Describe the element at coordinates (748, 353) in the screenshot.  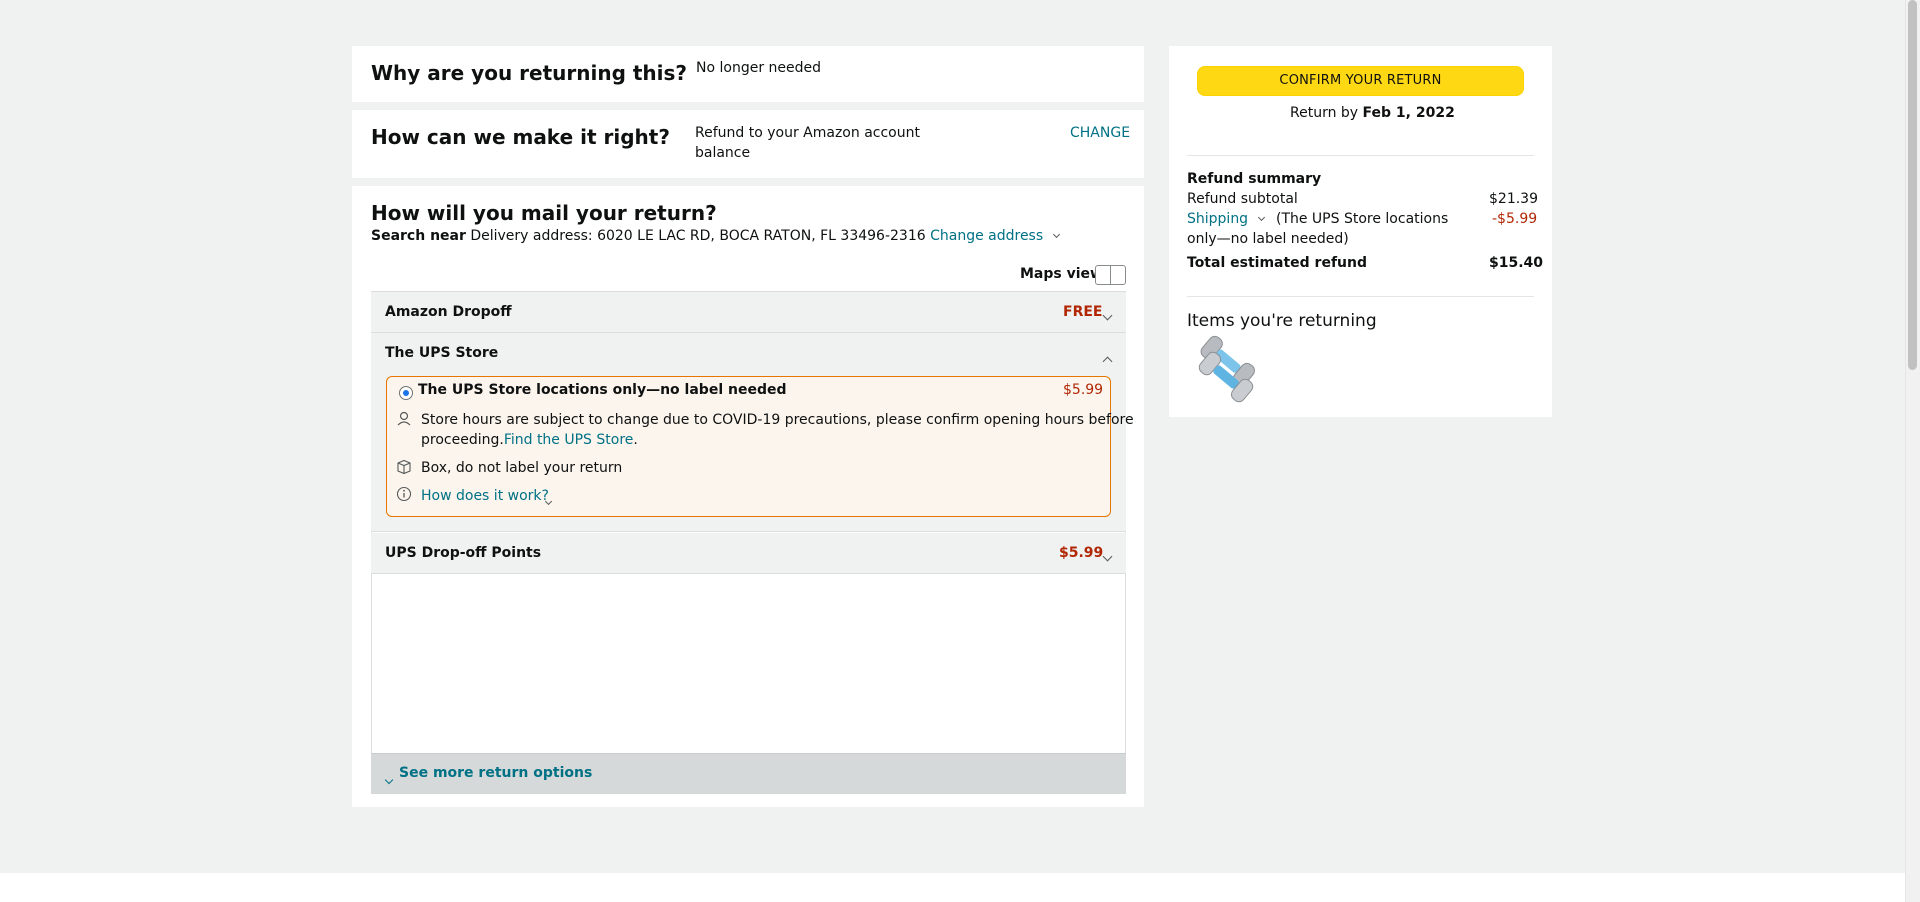
I see `option-ups-store: The UPS Store` at that location.